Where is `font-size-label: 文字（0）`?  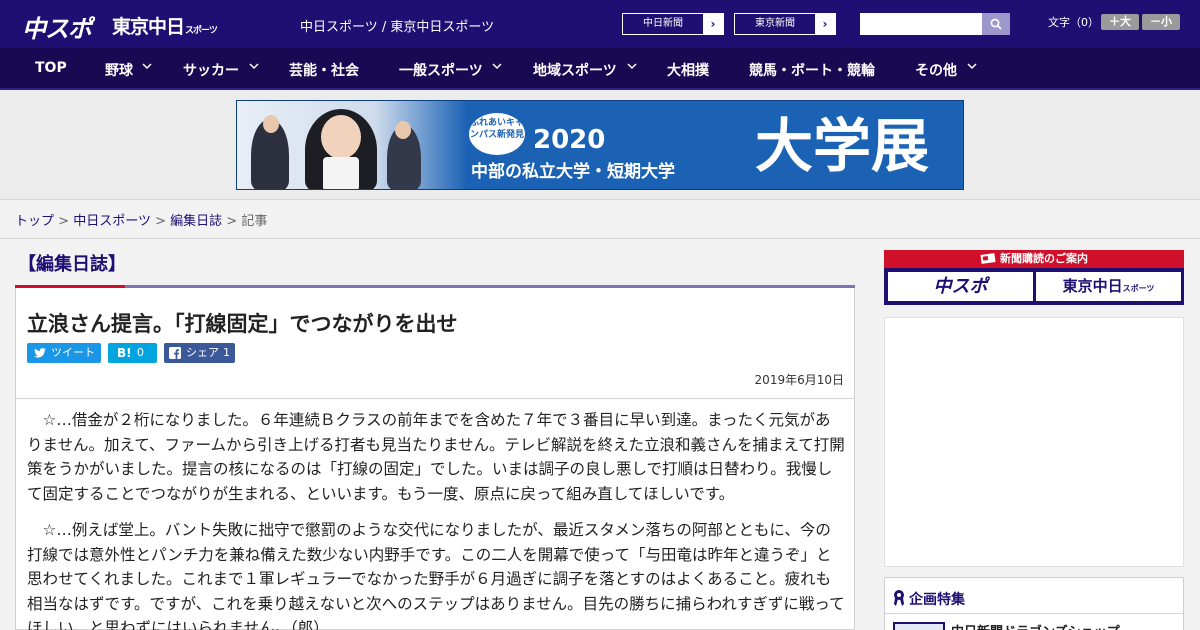 font-size-label: 文字（0） is located at coordinates (1073, 22).